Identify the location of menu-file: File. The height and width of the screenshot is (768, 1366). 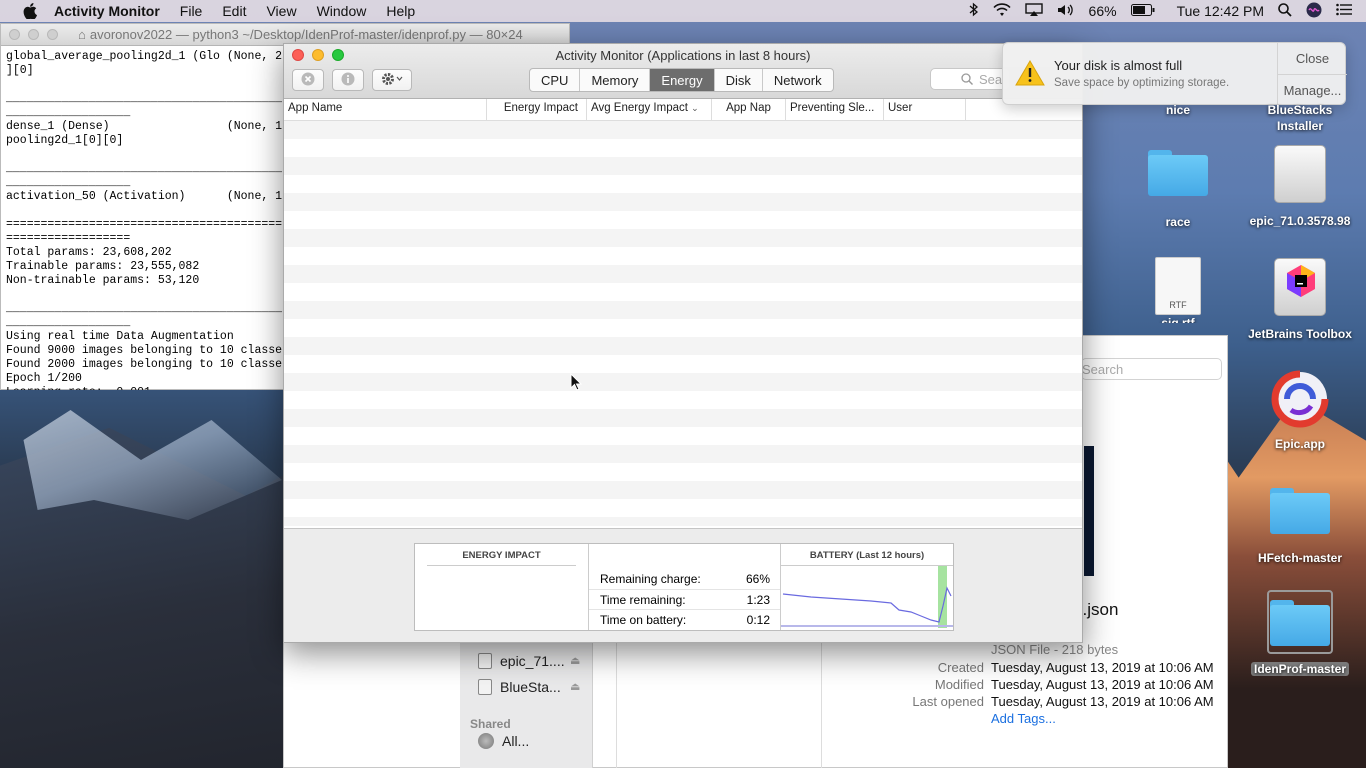
(191, 11).